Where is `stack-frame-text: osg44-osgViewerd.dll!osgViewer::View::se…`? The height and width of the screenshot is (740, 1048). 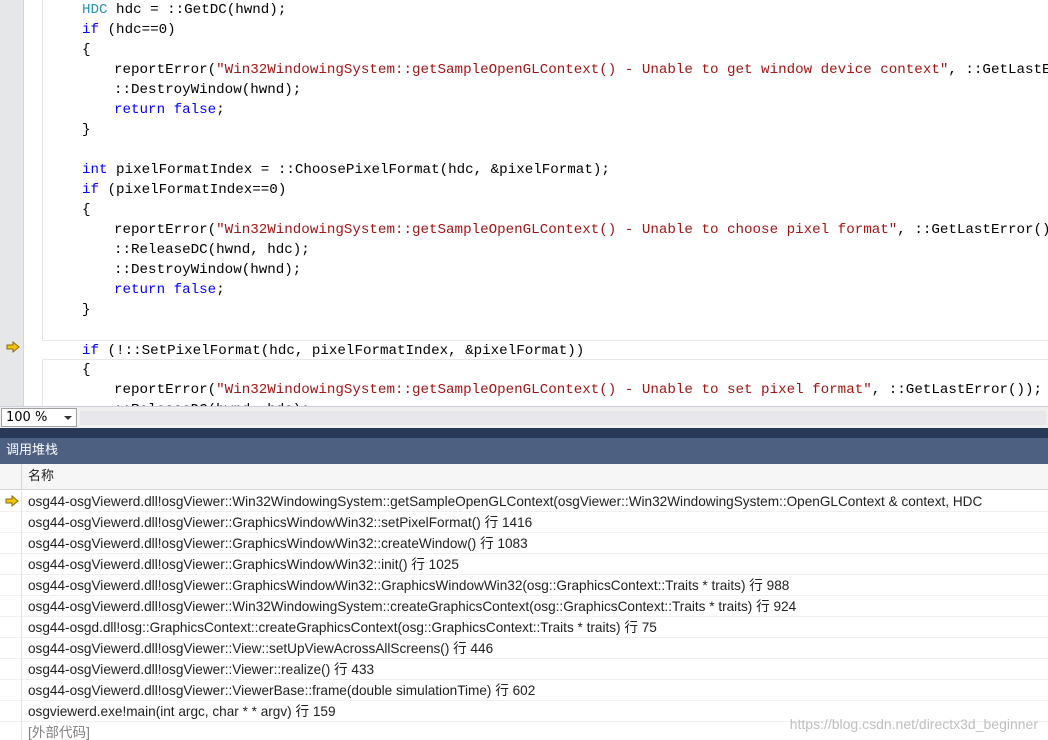
stack-frame-text: osg44-osgViewerd.dll!osgViewer::View::se… is located at coordinates (261, 648).